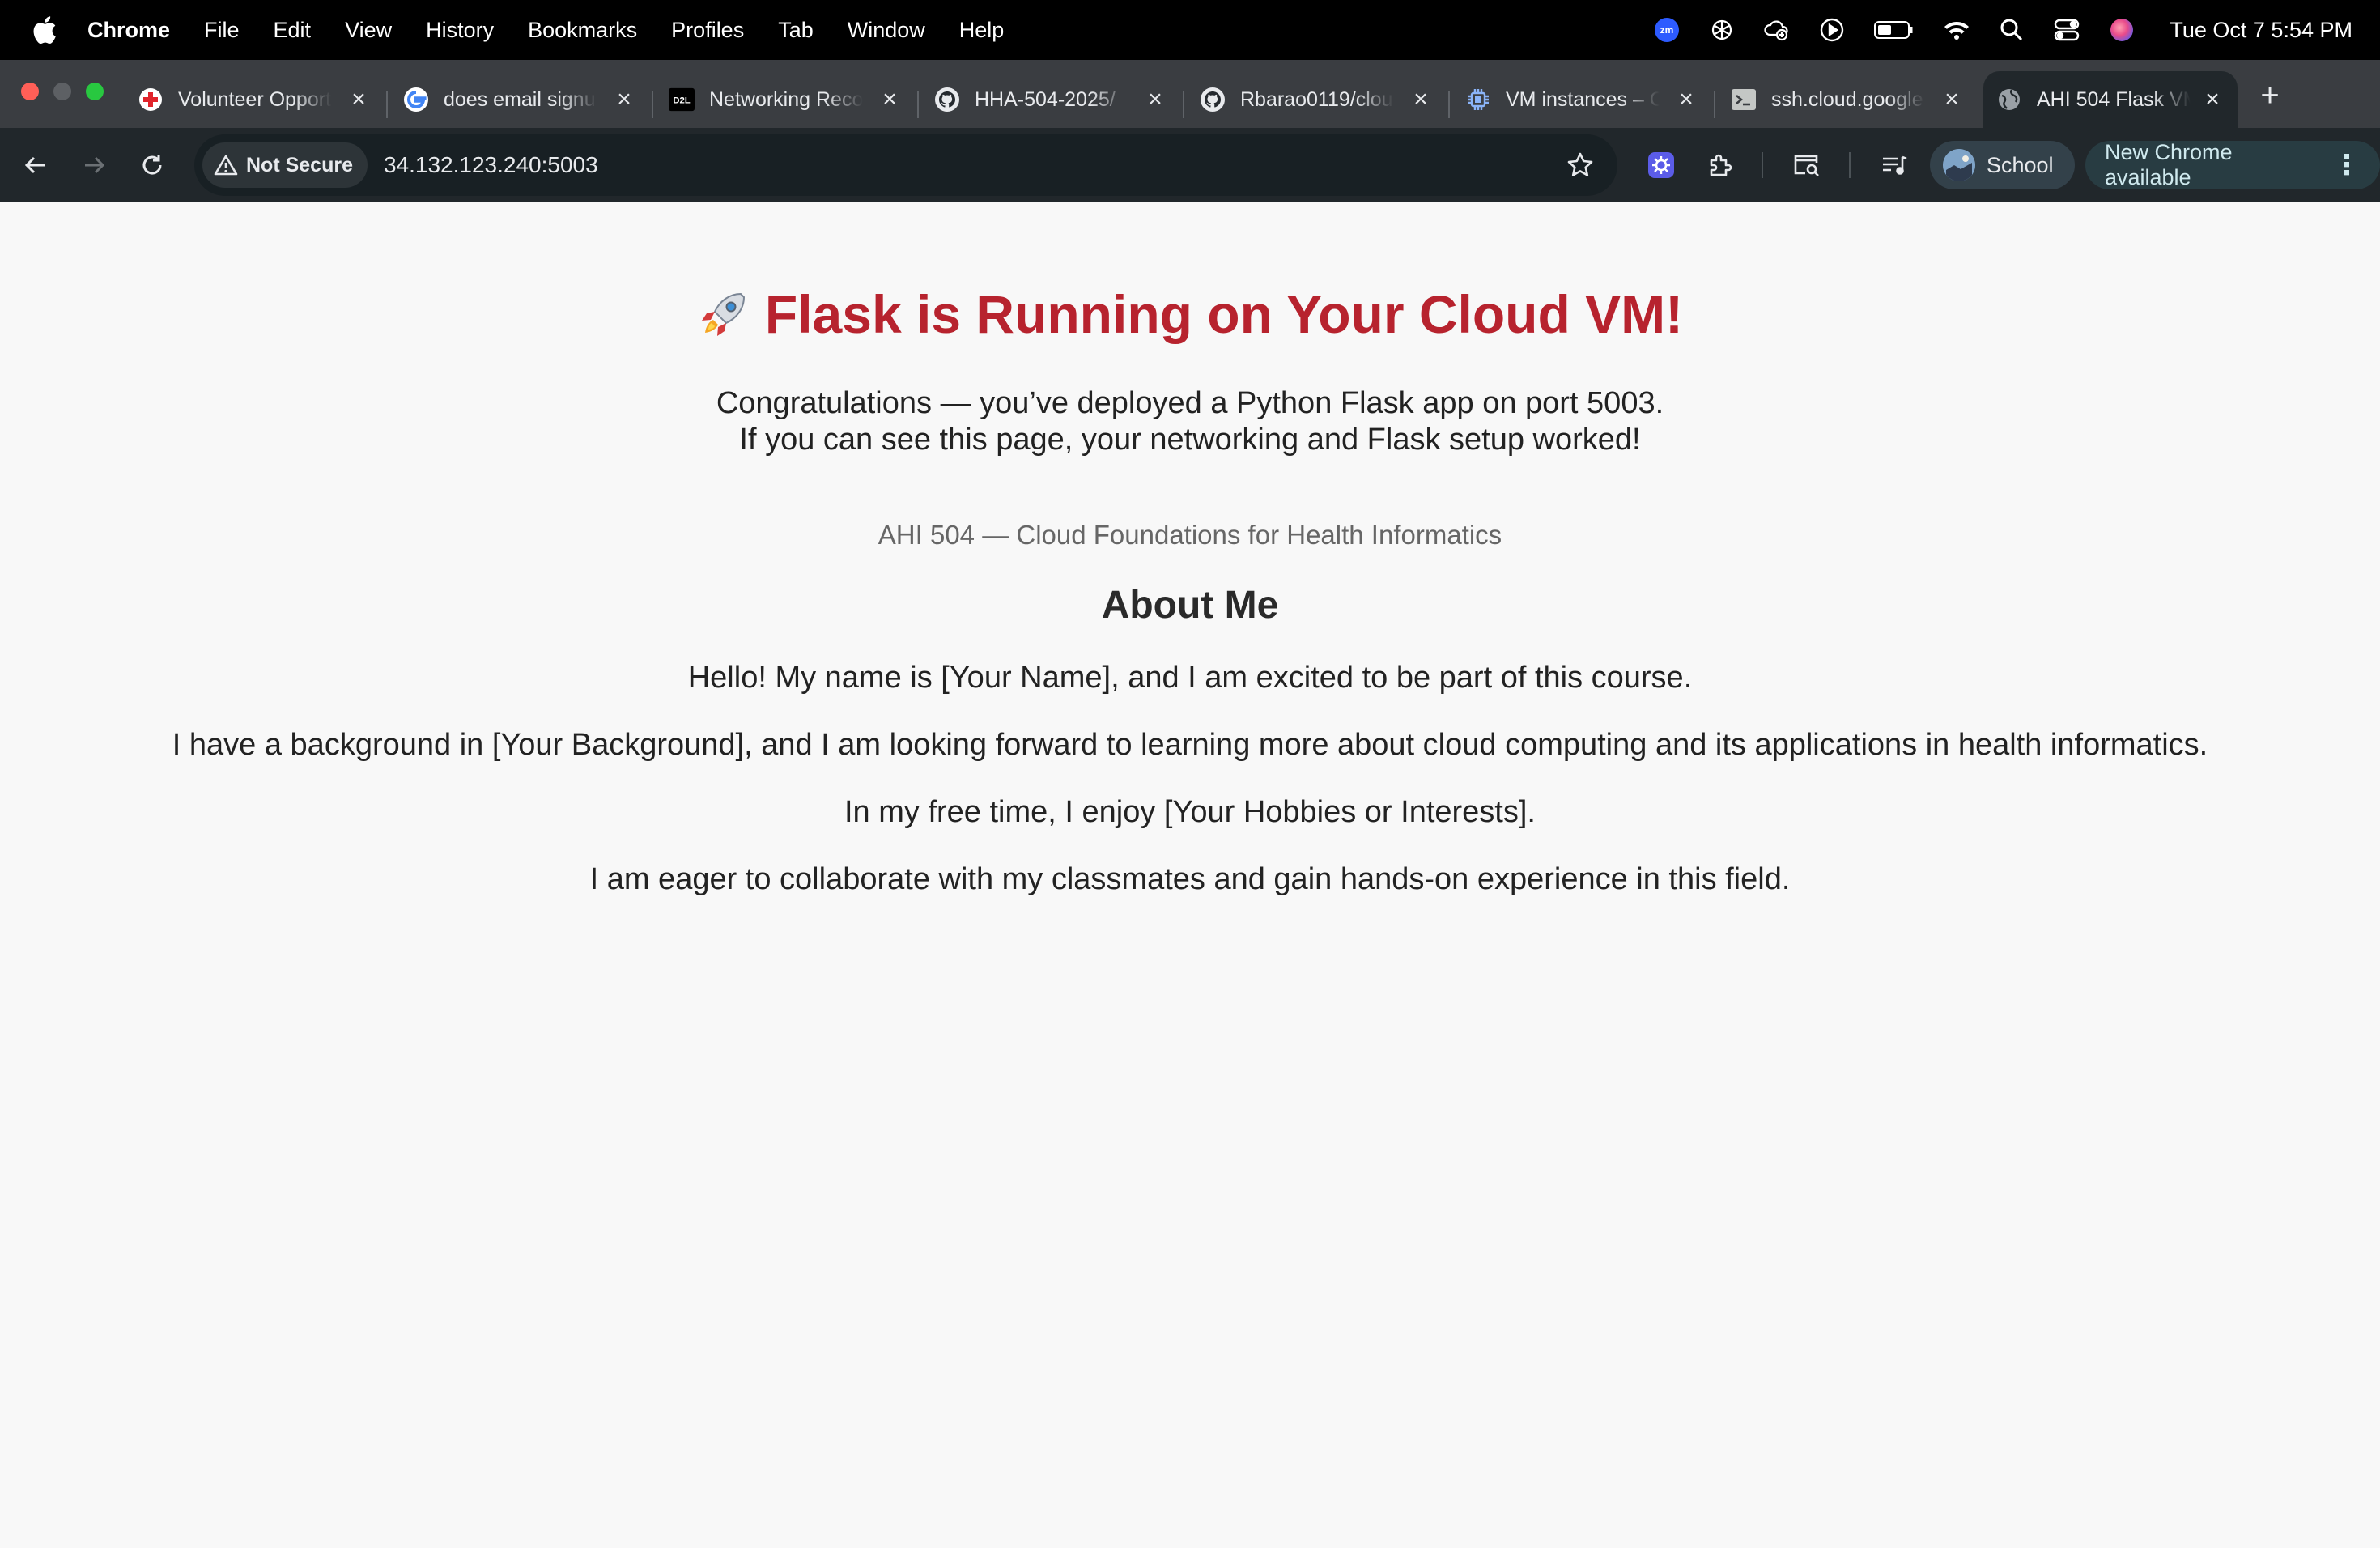  I want to click on warning-triangle-icon, so click(226, 166).